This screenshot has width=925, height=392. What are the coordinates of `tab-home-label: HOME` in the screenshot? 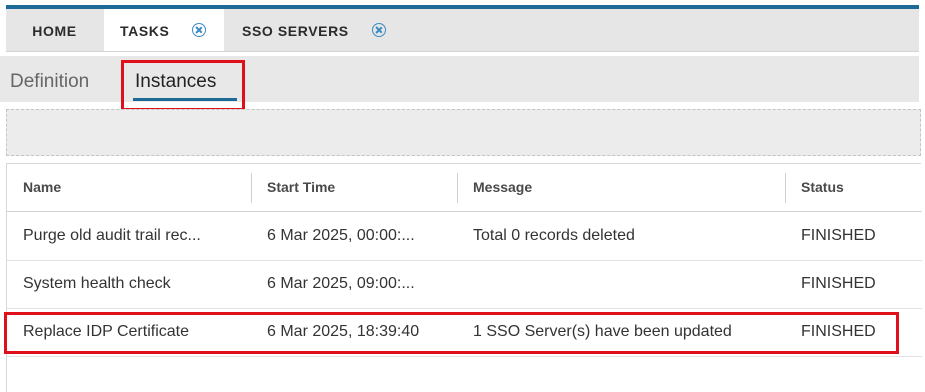 It's located at (54, 31).